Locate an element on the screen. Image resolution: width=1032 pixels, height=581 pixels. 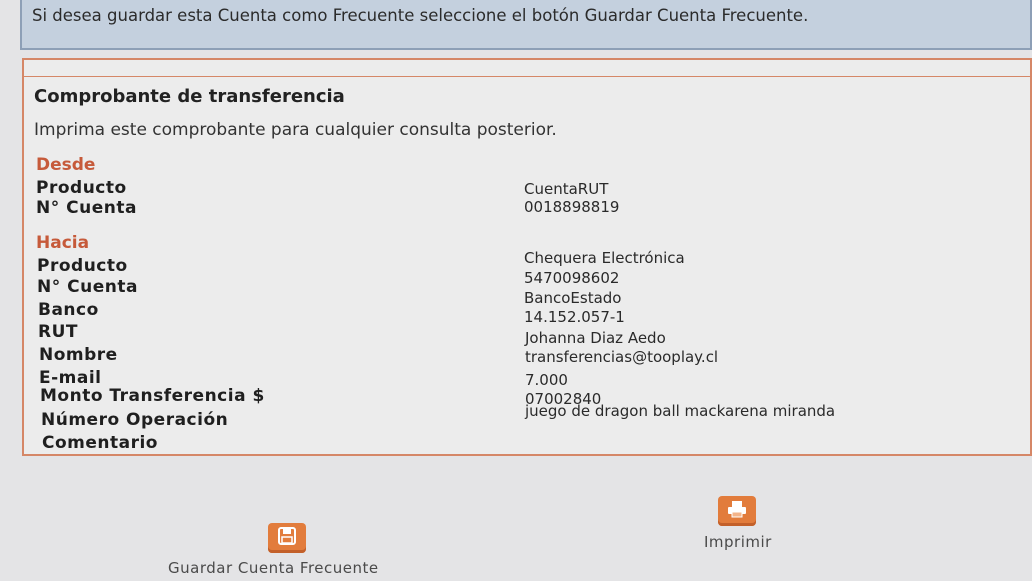
to-name-value: Johanna Diaz Aedo is located at coordinates (595, 338).